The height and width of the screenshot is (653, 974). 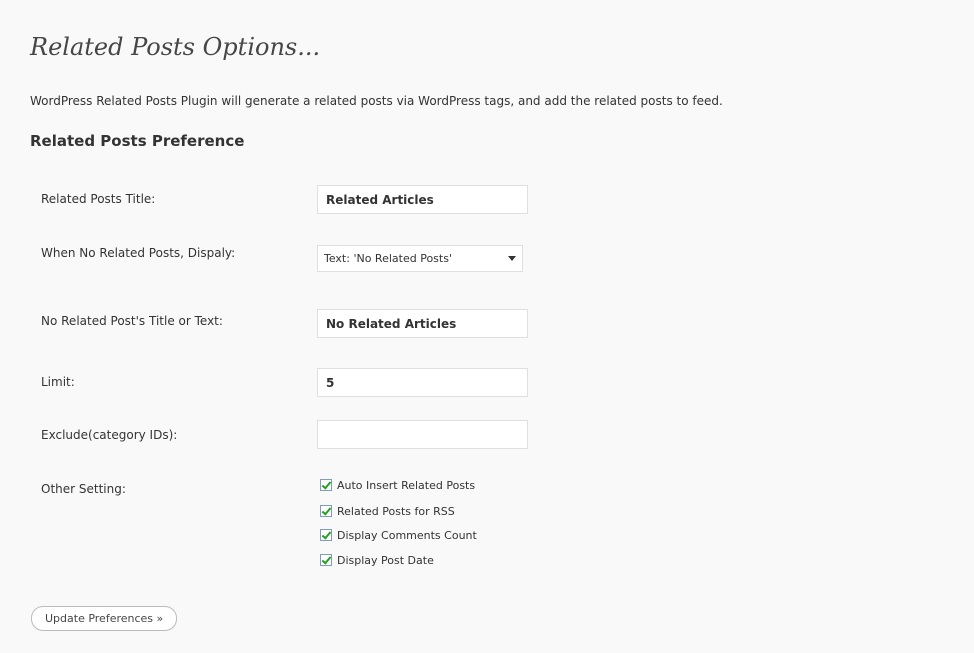 I want to click on section-heading: Related Posts Preference, so click(x=137, y=141).